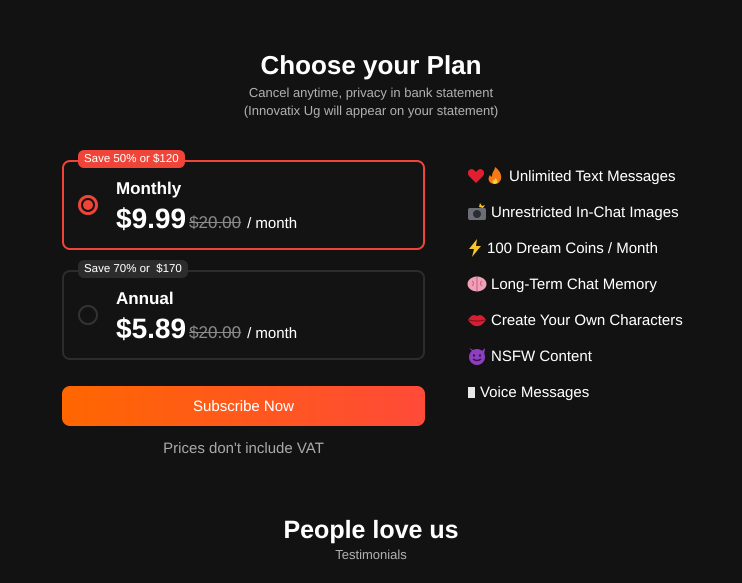 This screenshot has height=583, width=742. What do you see at coordinates (131, 159) in the screenshot?
I see `discount-badge: Save 50% or $120` at bounding box center [131, 159].